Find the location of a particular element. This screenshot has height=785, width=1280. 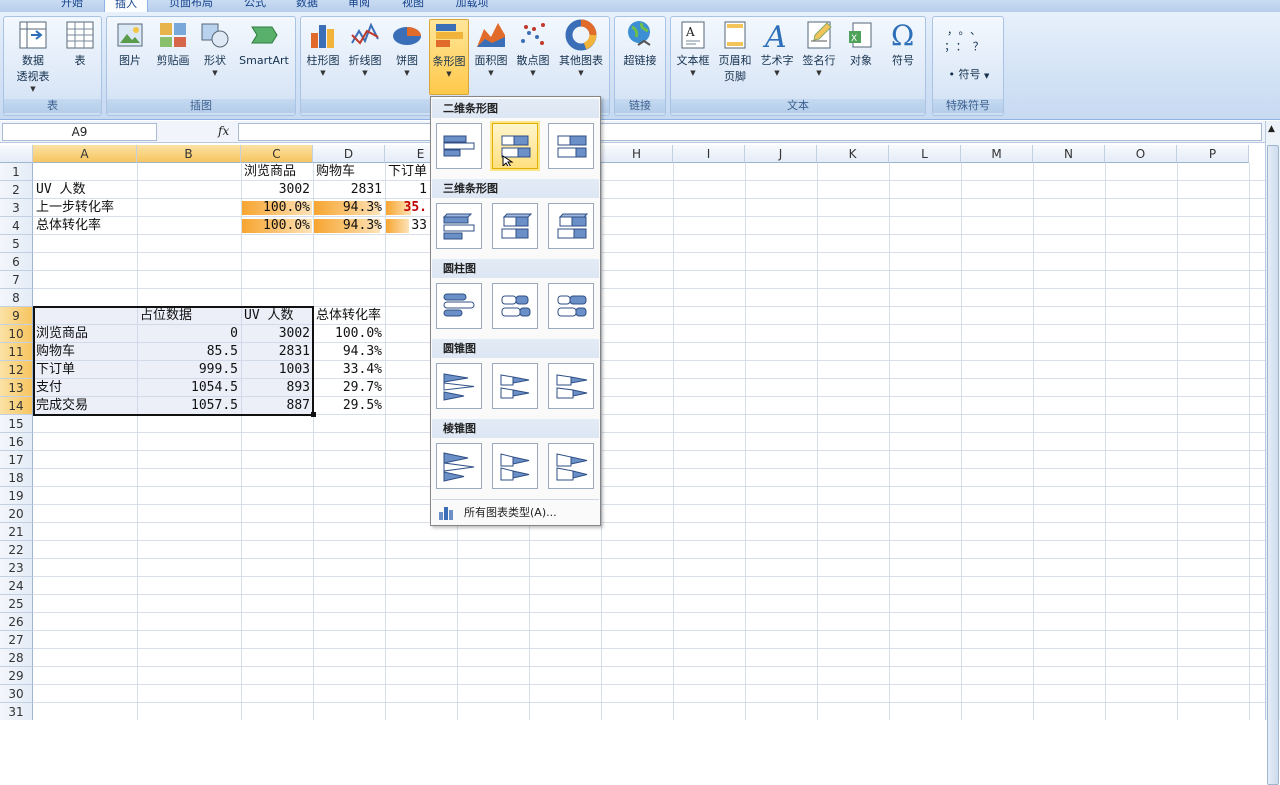

hyperlink-button: 超链接 is located at coordinates (640, 44).